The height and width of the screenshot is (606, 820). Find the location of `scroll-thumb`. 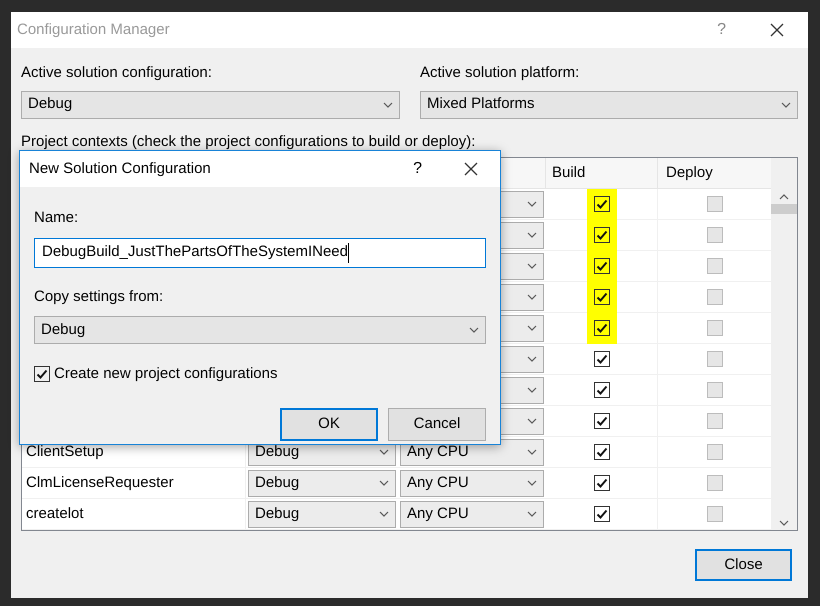

scroll-thumb is located at coordinates (784, 209).